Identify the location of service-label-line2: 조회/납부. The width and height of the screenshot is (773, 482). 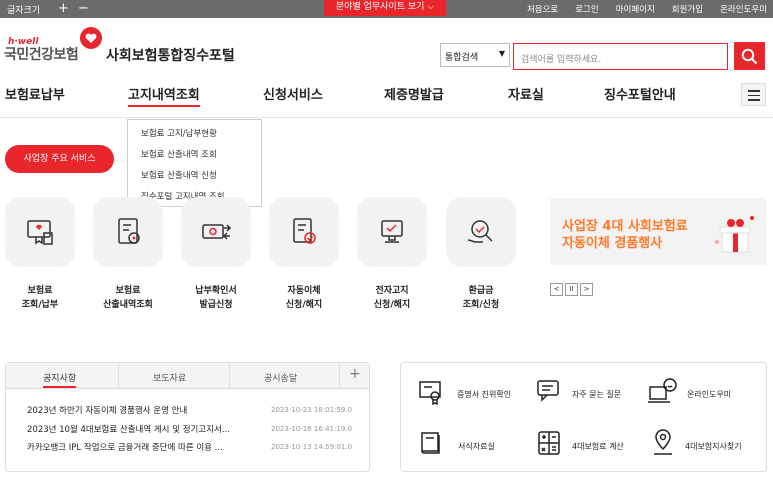
(40, 305).